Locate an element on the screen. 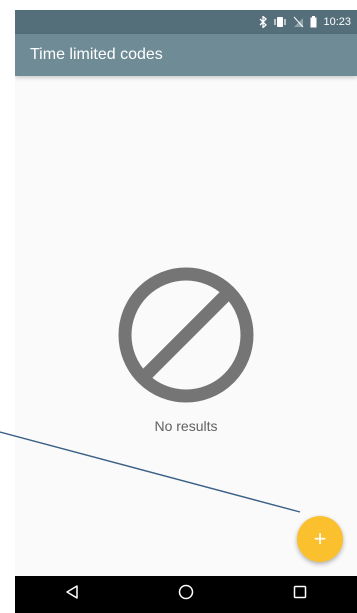 The image size is (357, 613). home-button is located at coordinates (186, 594).